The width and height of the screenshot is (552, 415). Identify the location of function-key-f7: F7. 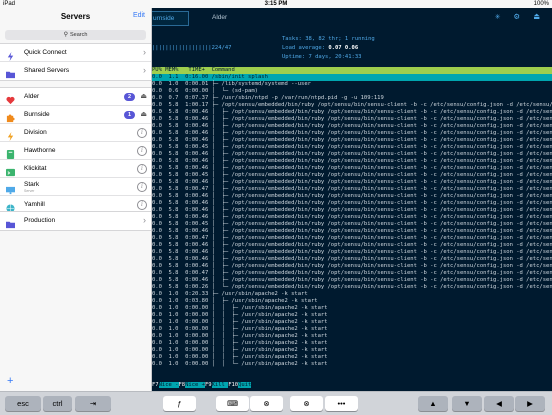
(155, 385).